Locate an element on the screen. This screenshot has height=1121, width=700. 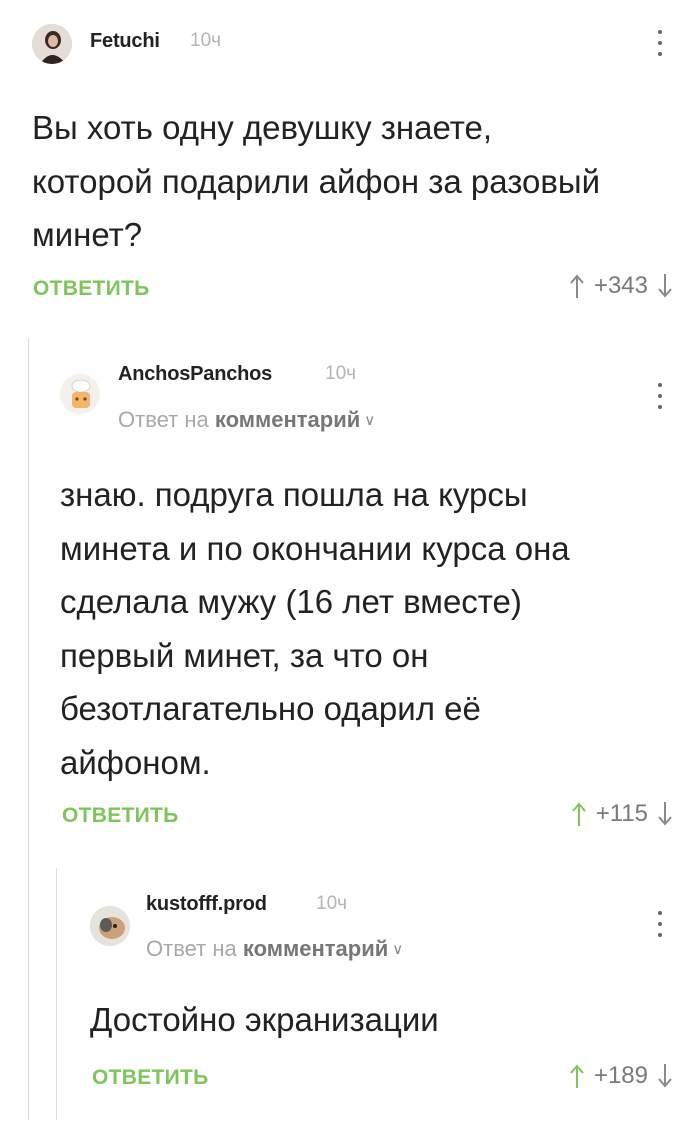
comment-body: Достойно экранизации is located at coordinates (264, 1019).